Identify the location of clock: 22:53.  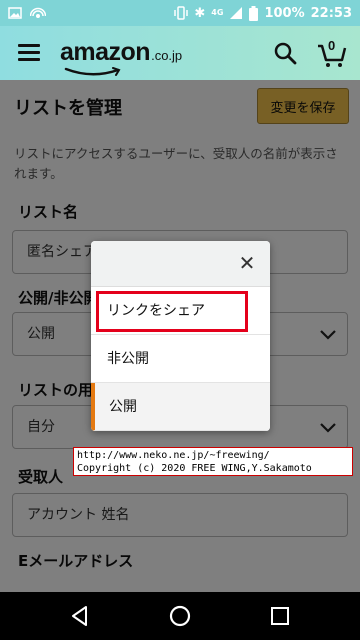
(331, 13).